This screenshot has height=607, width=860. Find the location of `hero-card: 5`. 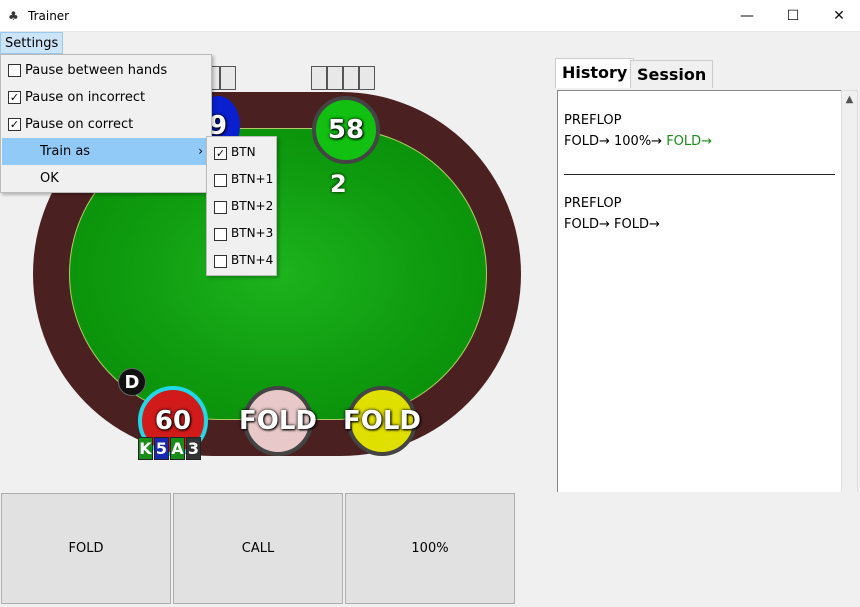

hero-card: 5 is located at coordinates (161, 448).